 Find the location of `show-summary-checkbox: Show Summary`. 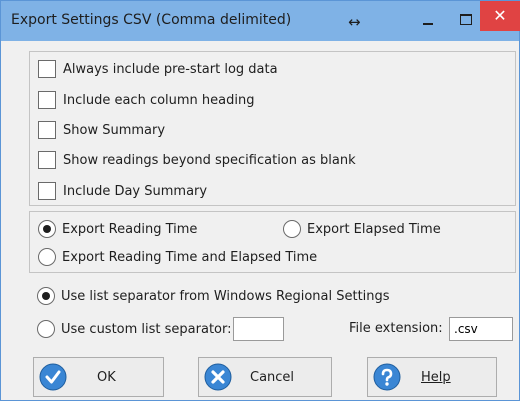

show-summary-checkbox: Show Summary is located at coordinates (101, 130).